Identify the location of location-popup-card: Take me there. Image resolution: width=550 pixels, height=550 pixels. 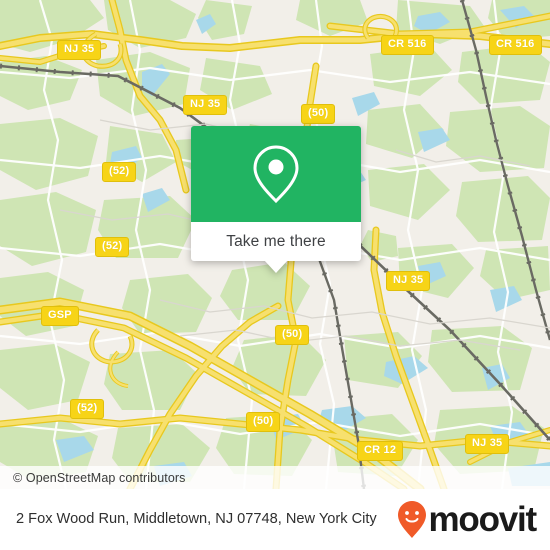
(276, 199).